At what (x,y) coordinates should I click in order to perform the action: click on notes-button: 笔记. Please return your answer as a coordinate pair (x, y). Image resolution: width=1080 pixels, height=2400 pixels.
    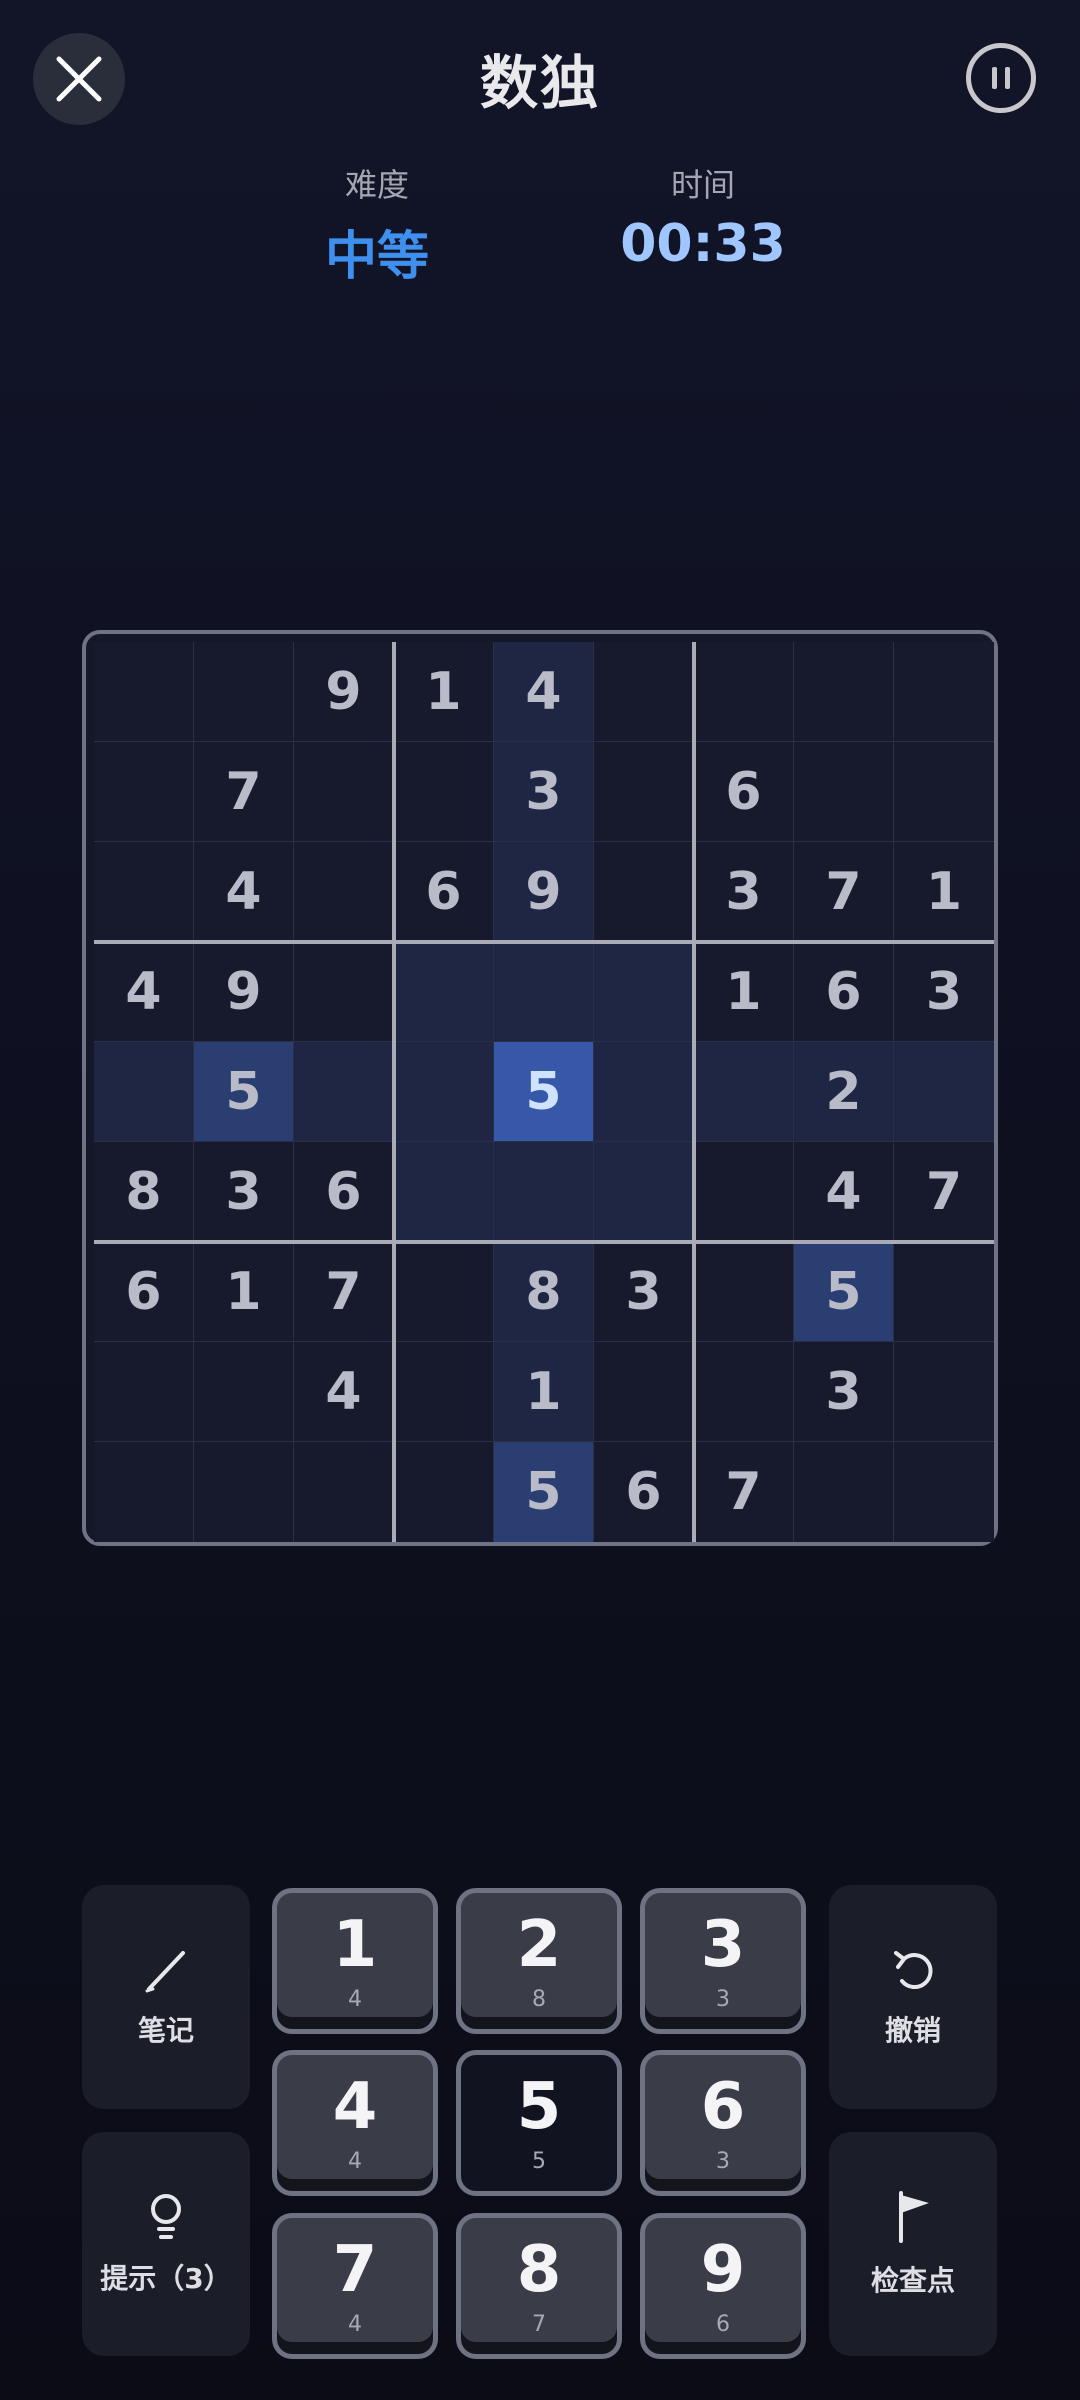
    Looking at the image, I should click on (166, 1997).